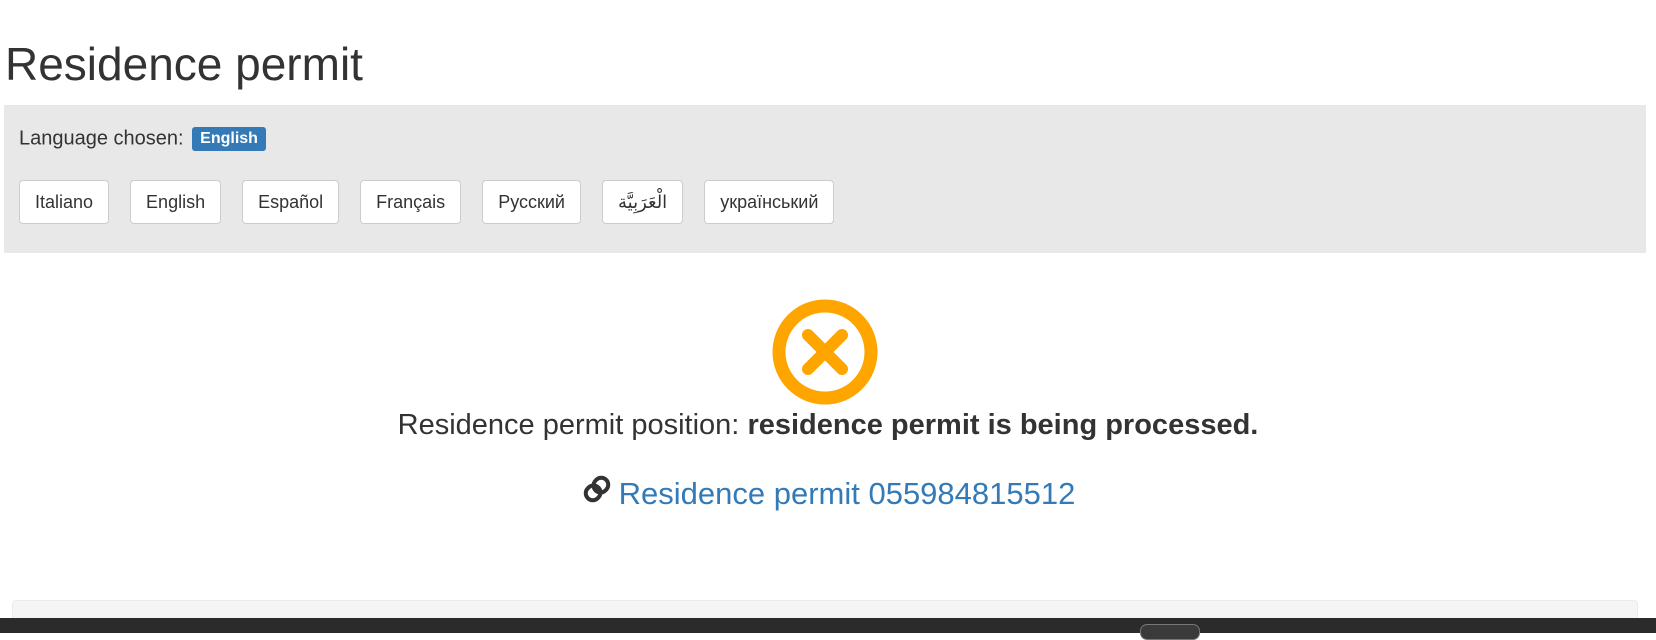 Image resolution: width=1656 pixels, height=640 pixels. What do you see at coordinates (769, 202) in the screenshot?
I see `language-button-ukrainian: український` at bounding box center [769, 202].